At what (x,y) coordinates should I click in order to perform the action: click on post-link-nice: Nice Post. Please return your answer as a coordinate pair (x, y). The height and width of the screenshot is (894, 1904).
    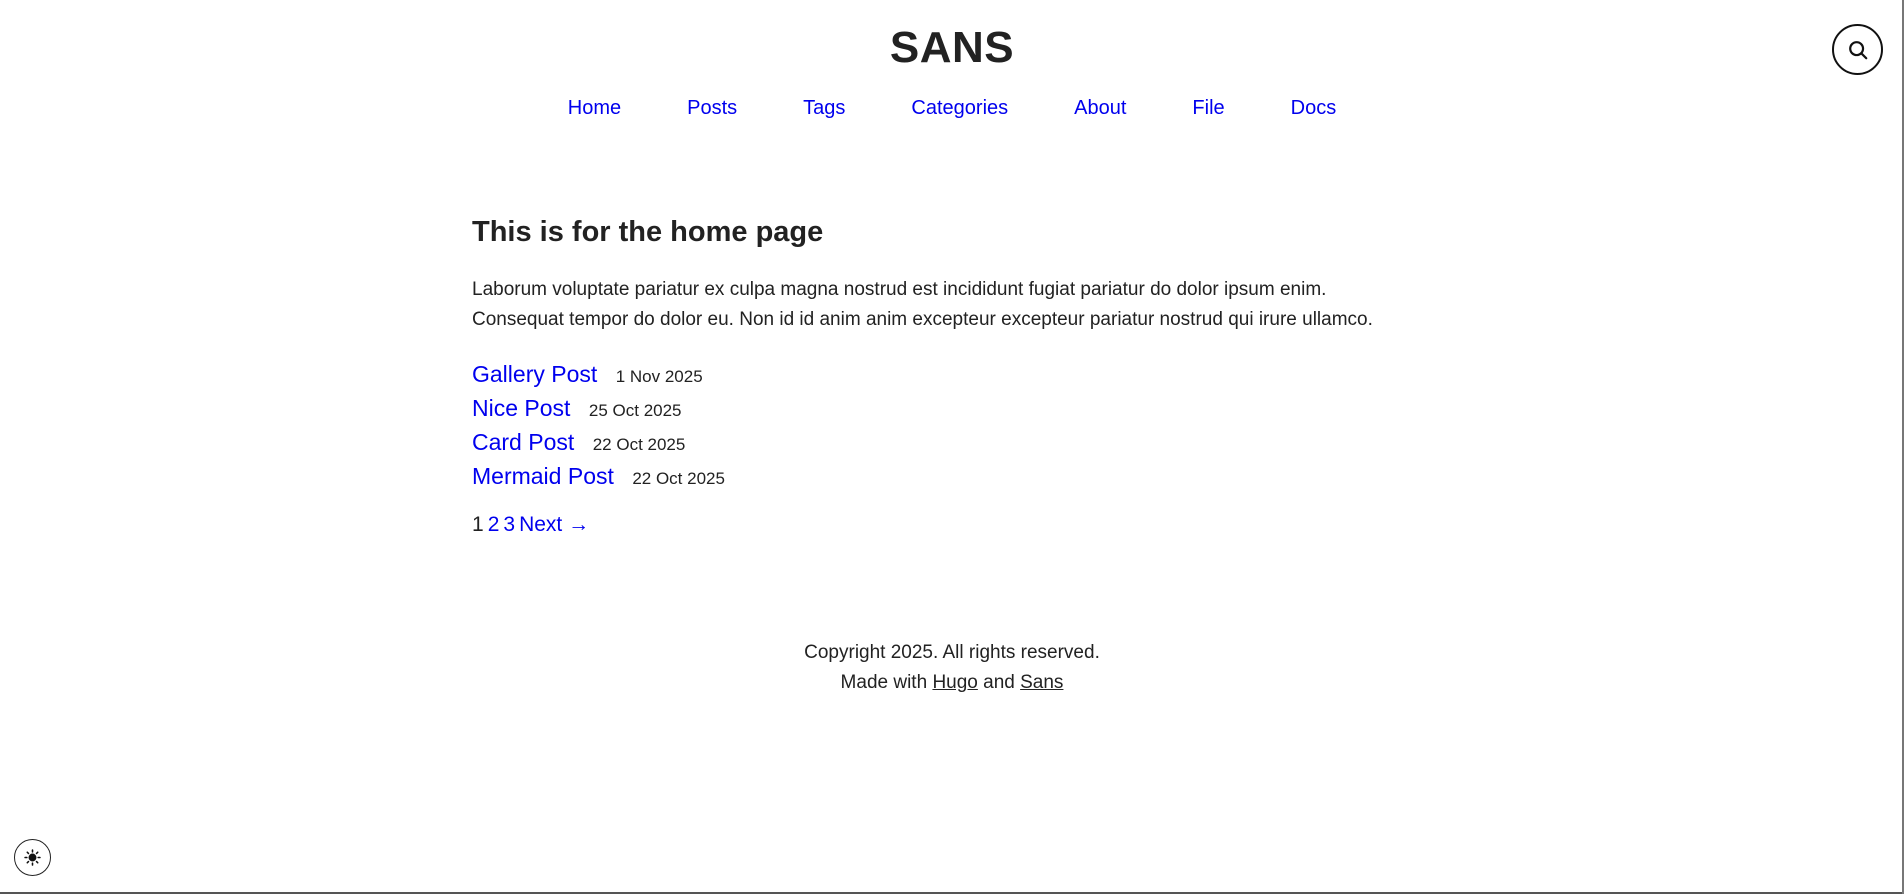
    Looking at the image, I should click on (521, 408).